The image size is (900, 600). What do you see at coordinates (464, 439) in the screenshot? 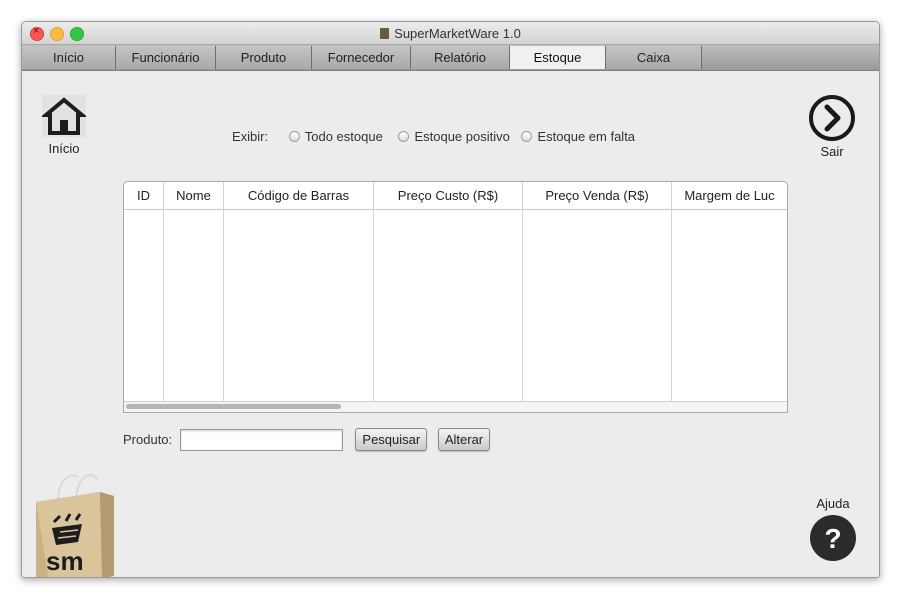
I see `edit-button: Alterar` at bounding box center [464, 439].